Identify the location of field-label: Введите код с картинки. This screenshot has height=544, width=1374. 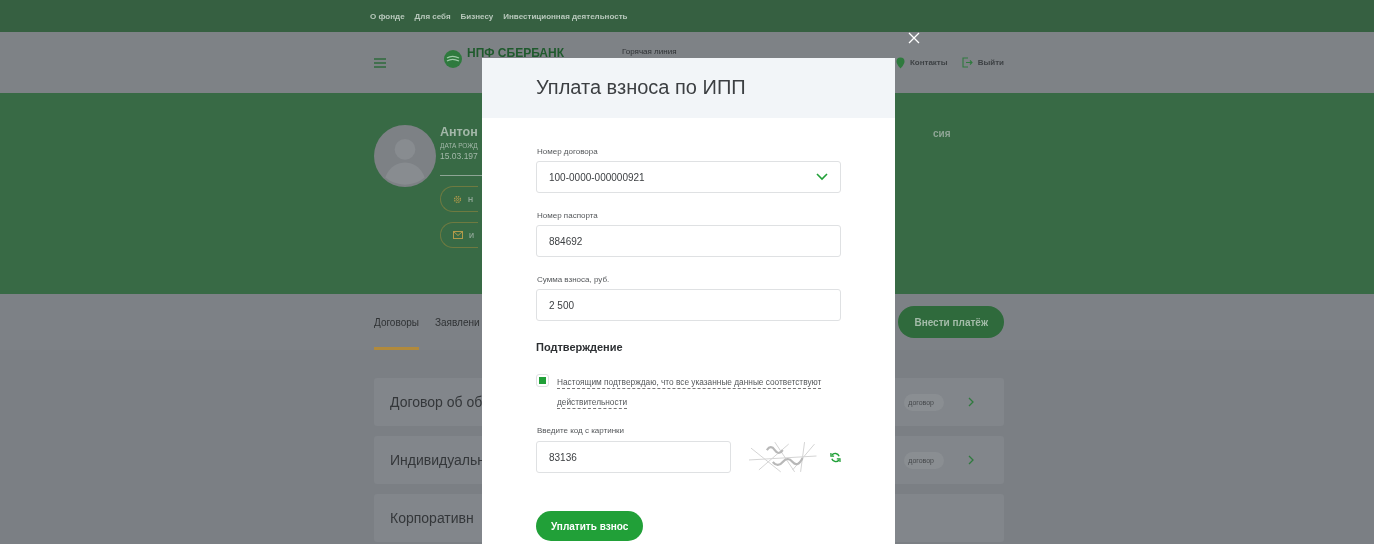
(581, 430).